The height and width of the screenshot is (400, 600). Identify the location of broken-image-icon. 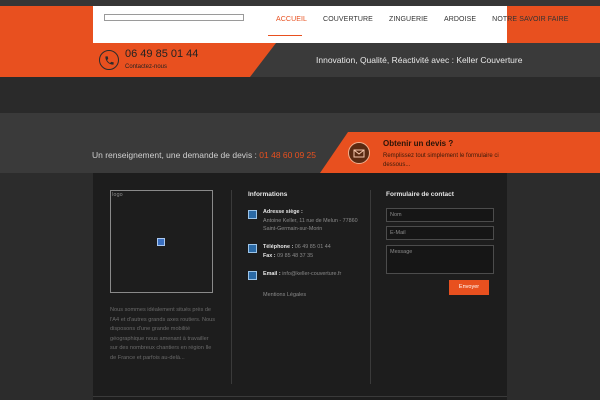
(161, 242).